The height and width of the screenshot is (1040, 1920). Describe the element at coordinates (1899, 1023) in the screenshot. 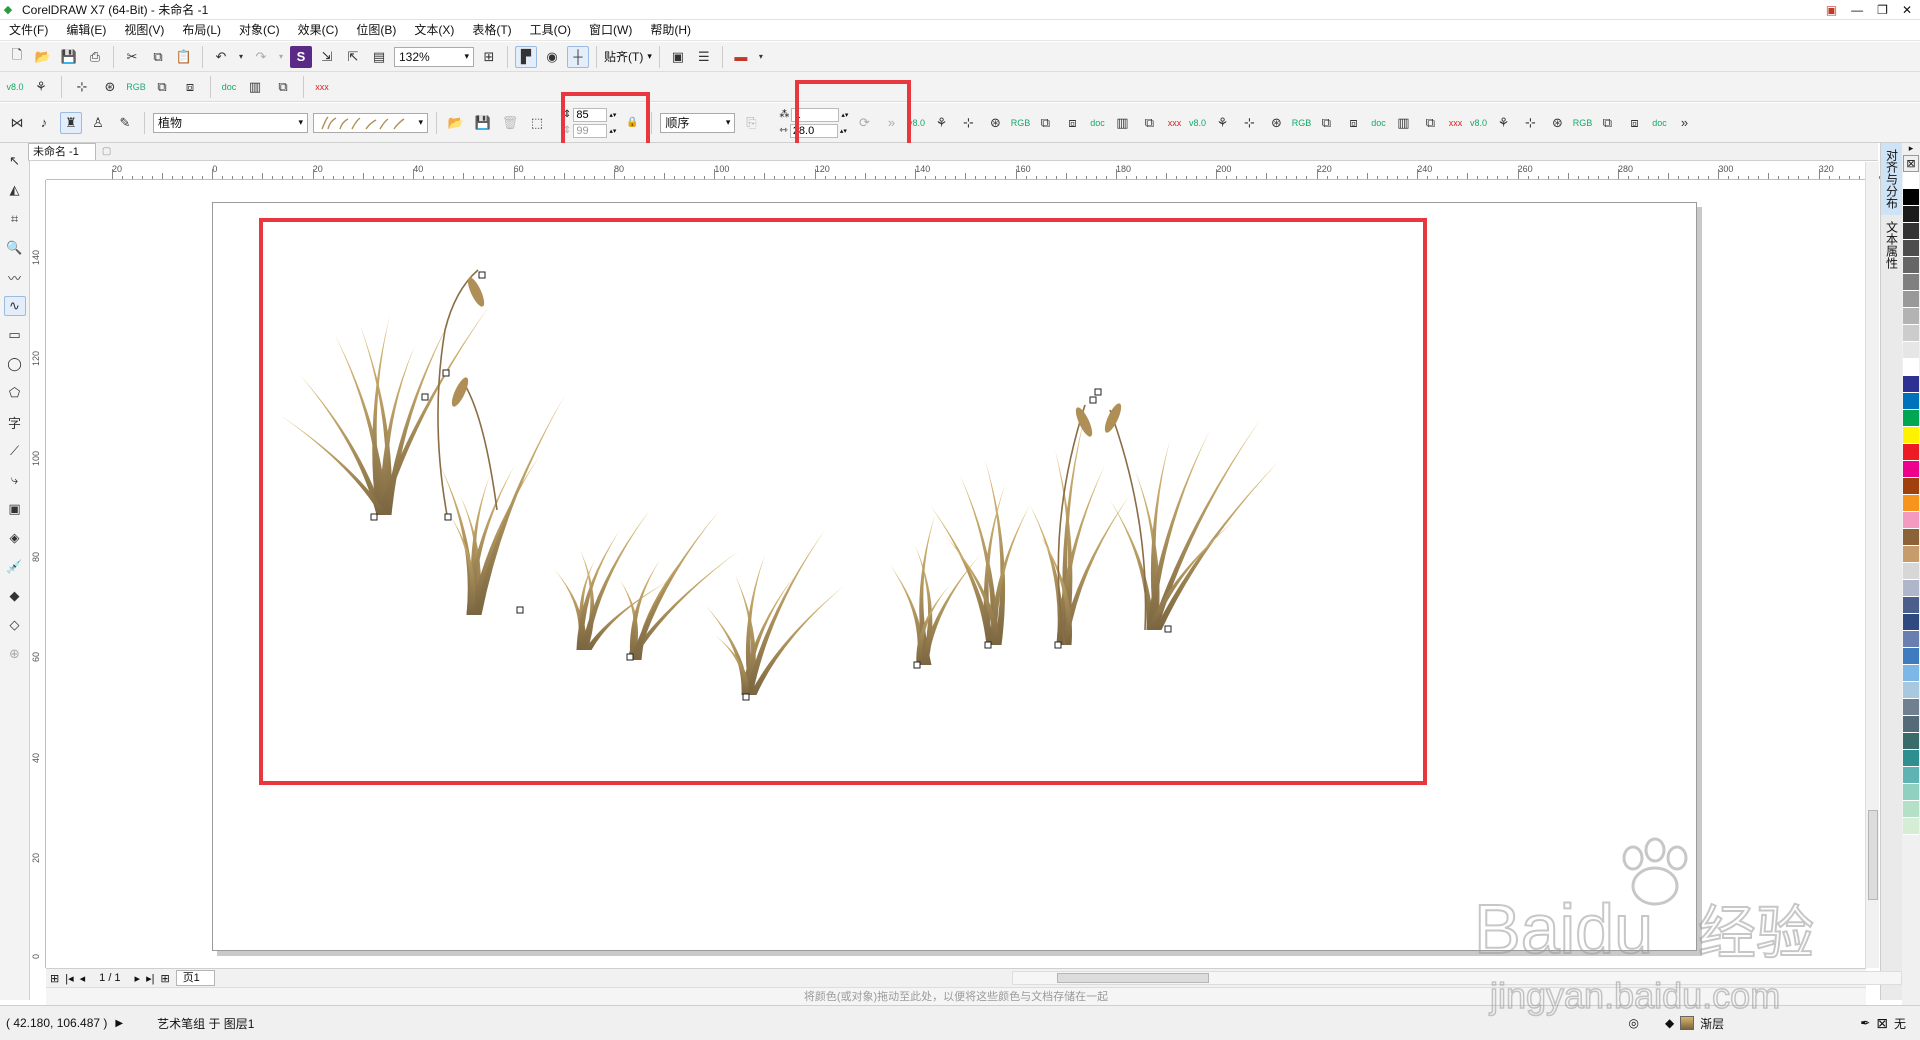

I see `outline-label: 无` at that location.